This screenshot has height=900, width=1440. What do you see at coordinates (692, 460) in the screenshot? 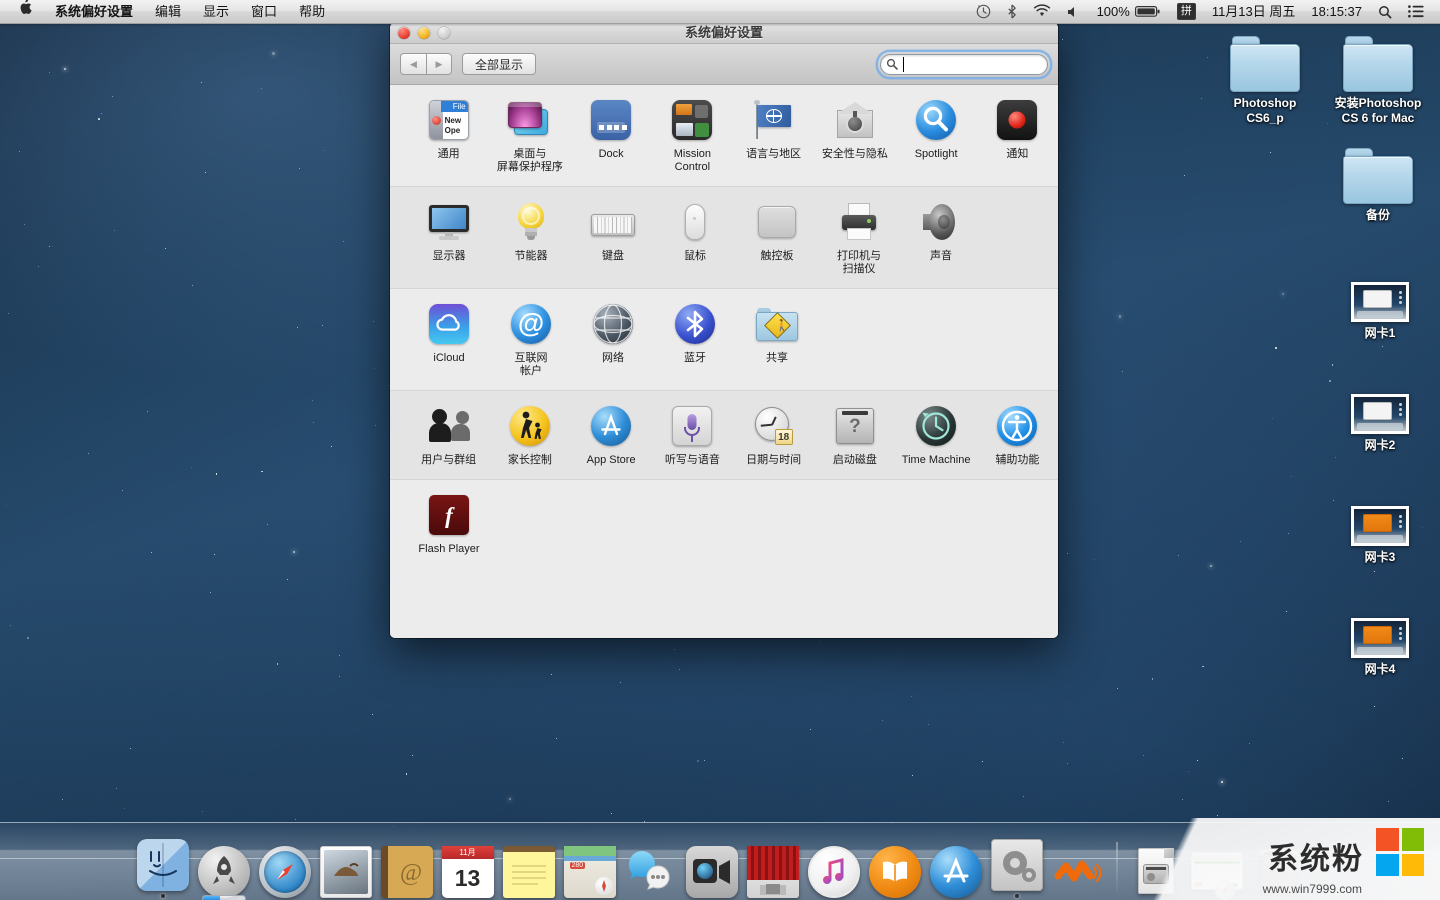
I see `pref-pane-label: 听写与语音` at bounding box center [692, 460].